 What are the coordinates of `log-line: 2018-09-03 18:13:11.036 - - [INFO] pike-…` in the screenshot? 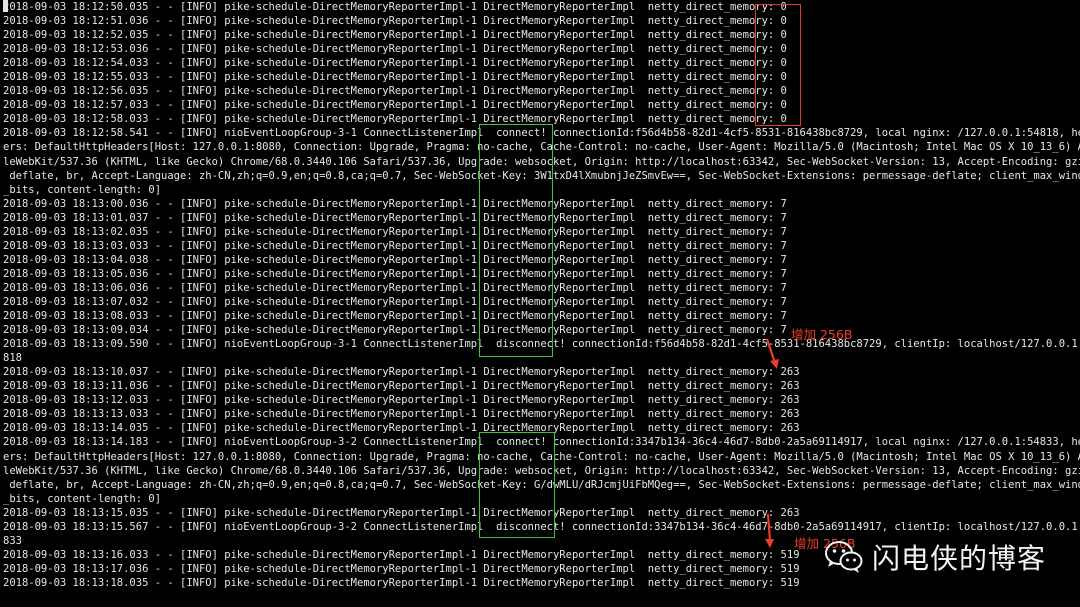 It's located at (401, 386).